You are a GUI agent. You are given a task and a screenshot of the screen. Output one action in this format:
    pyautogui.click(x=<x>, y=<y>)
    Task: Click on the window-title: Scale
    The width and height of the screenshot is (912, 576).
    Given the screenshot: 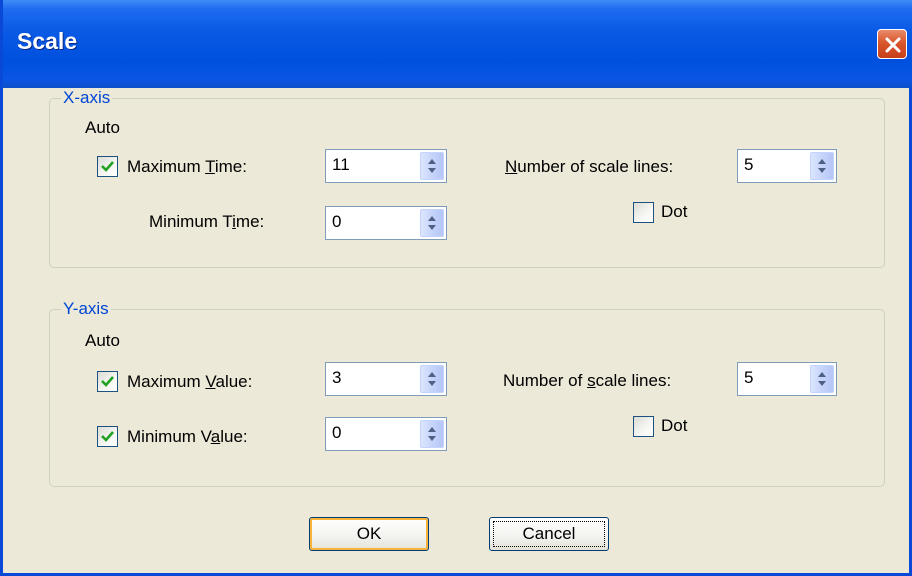 What is the action you would take?
    pyautogui.click(x=47, y=41)
    